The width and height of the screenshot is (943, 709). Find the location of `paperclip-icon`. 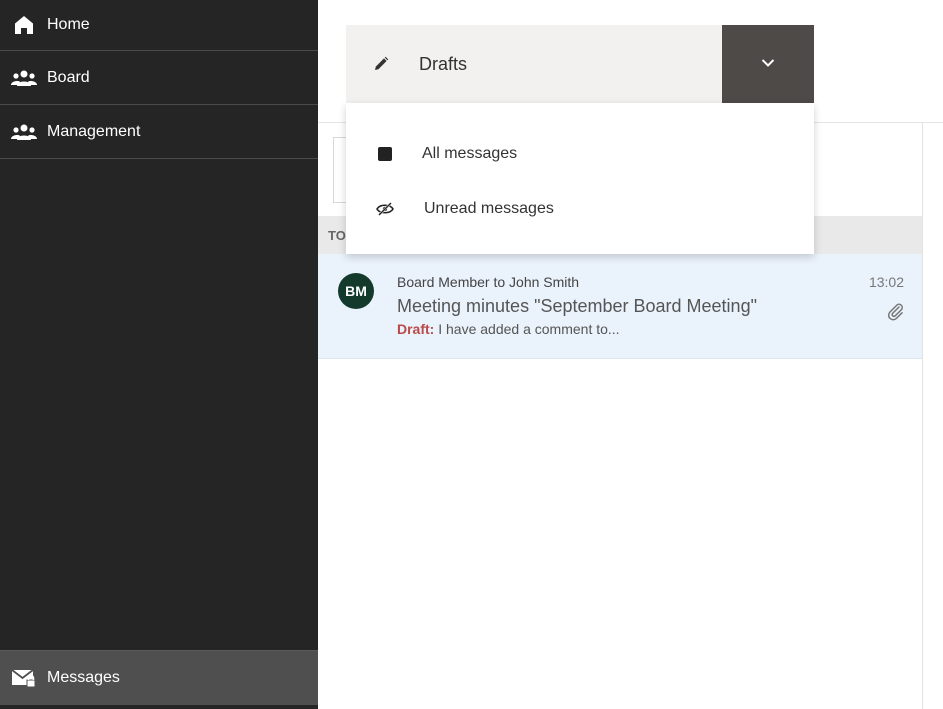

paperclip-icon is located at coordinates (895, 311).